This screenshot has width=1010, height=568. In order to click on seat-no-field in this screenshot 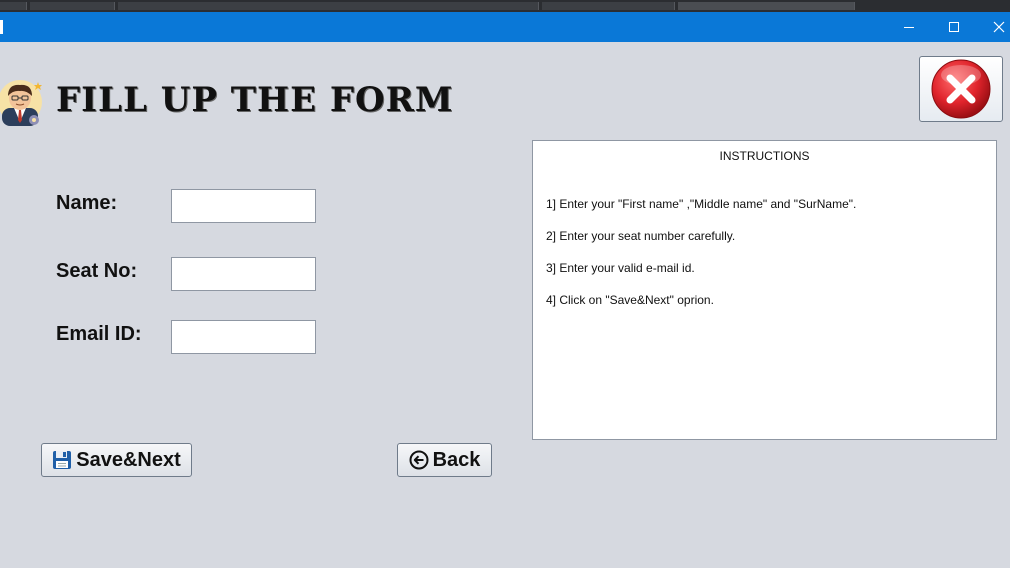, I will do `click(243, 274)`.